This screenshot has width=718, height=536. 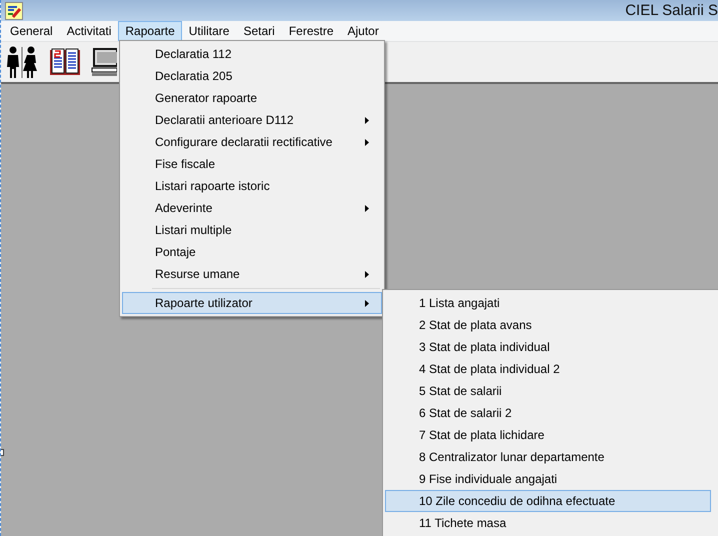 I want to click on menu-item: Listari rapoarte istoric, so click(x=252, y=186).